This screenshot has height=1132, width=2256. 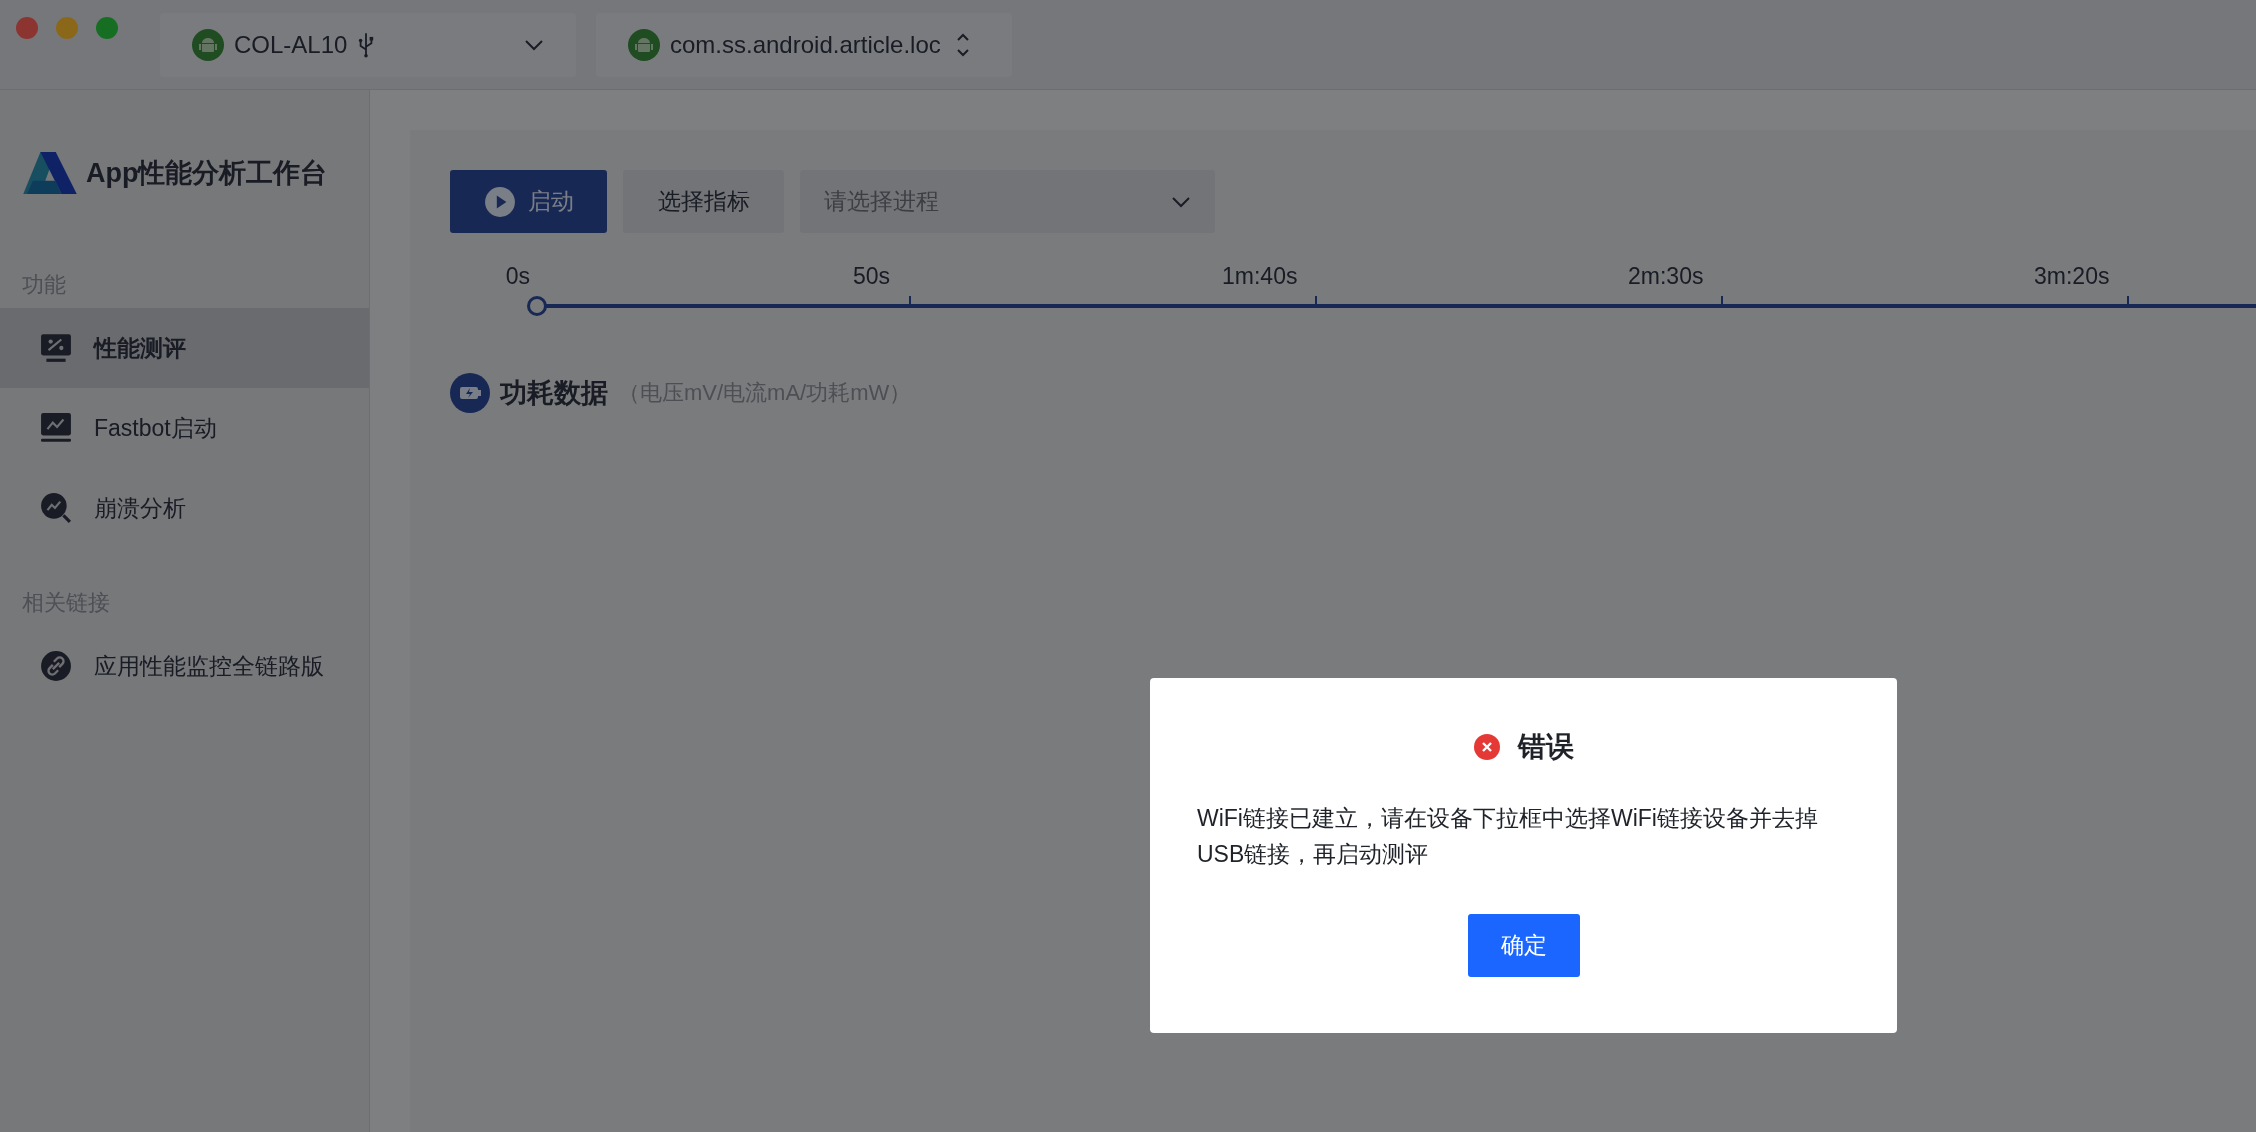 I want to click on sidebar-item: 崩溃分析, so click(x=184, y=508).